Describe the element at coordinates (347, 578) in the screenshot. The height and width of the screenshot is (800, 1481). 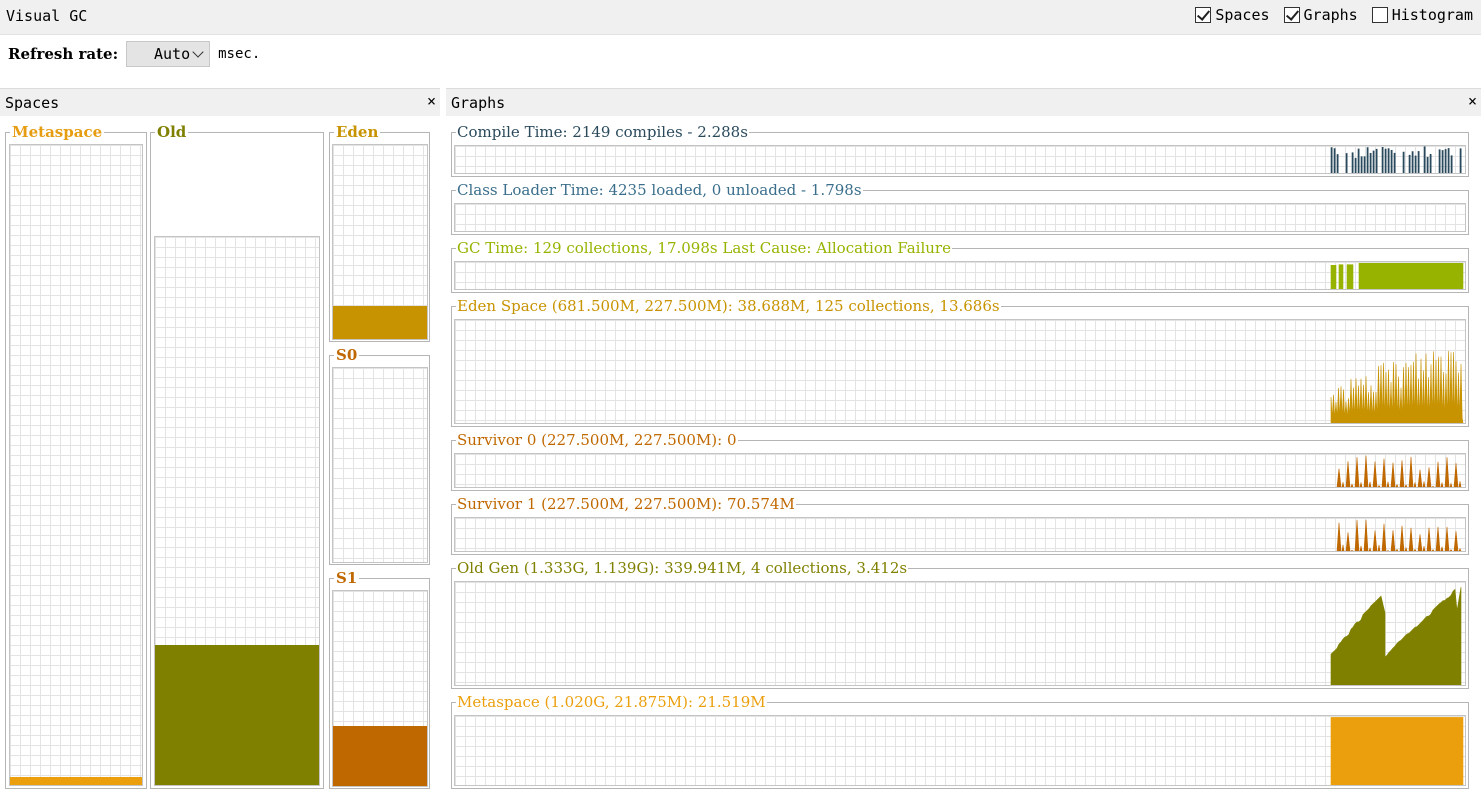
I see `space-s1-label: S1` at that location.